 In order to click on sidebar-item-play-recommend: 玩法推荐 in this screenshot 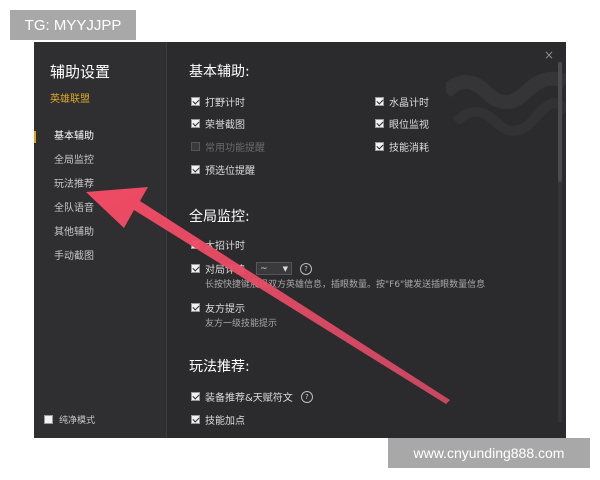, I will do `click(100, 185)`.